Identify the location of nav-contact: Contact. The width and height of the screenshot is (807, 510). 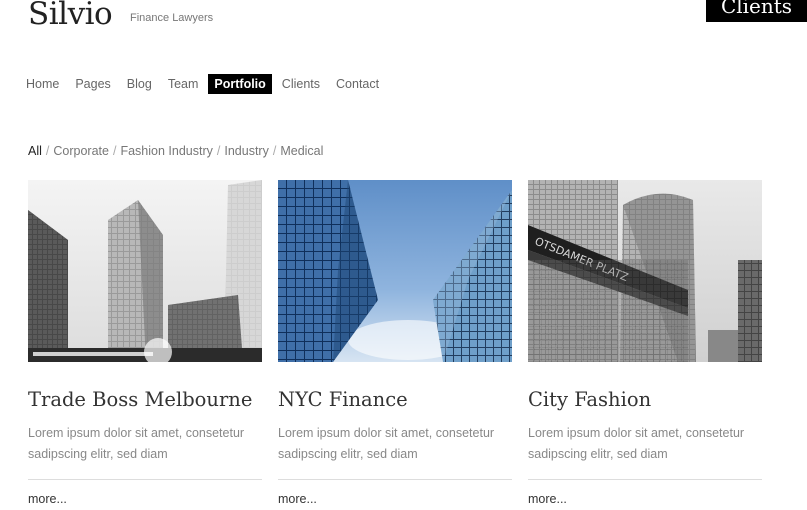
(357, 84).